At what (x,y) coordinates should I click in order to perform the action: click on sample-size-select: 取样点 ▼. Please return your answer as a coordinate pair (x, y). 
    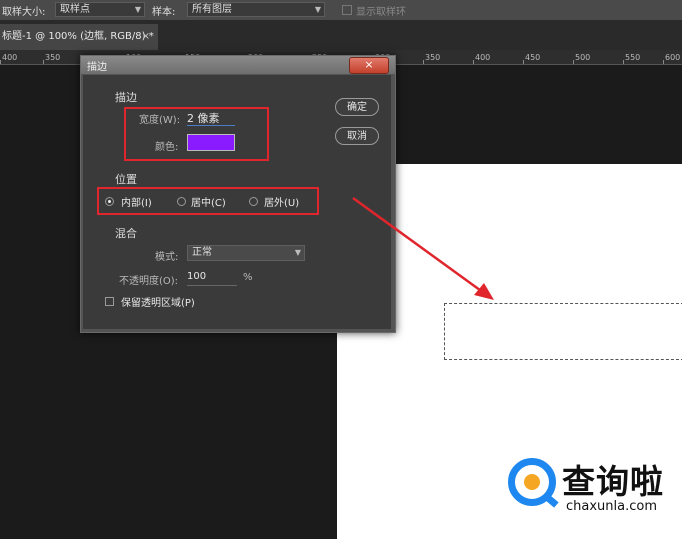
    Looking at the image, I should click on (100, 9).